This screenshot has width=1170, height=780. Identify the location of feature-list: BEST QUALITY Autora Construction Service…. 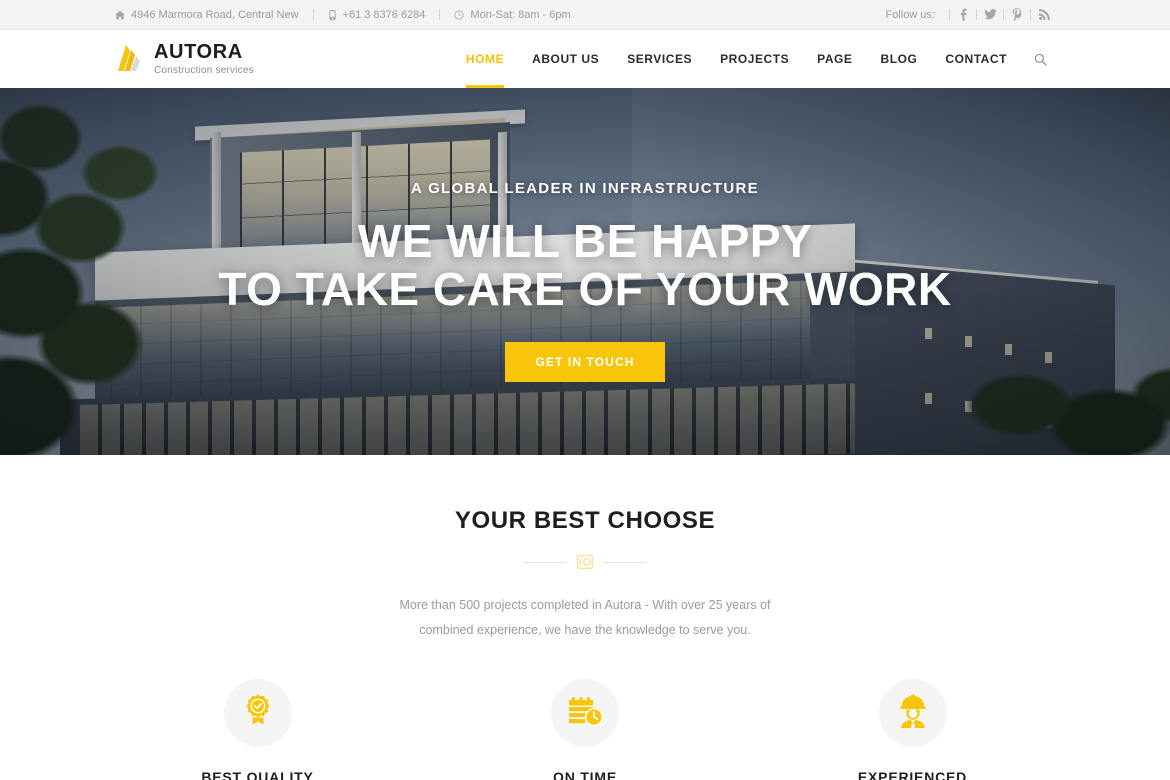
(585, 729).